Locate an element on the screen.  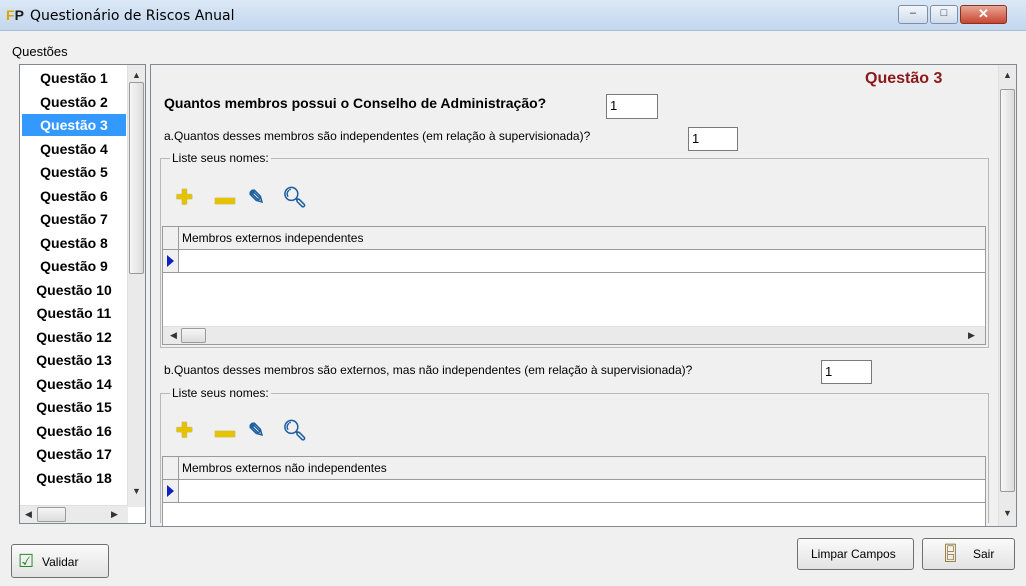
title-bar: FP Questionário de Riscos Anual – □ ✕ is located at coordinates (513, 15).